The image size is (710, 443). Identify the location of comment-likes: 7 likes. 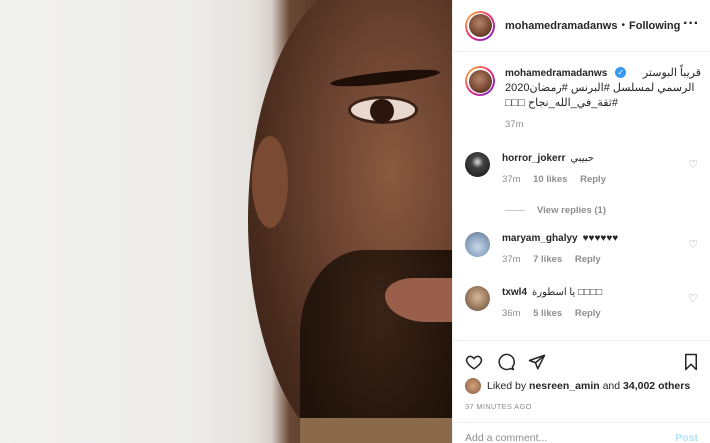
(547, 259).